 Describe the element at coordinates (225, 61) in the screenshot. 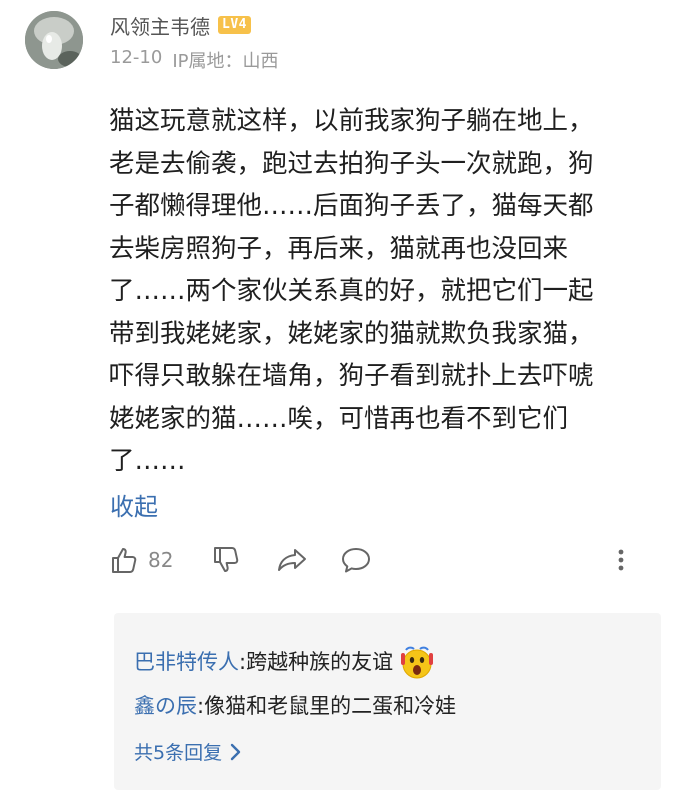

I see `ip-location: IP属地：山西` at that location.